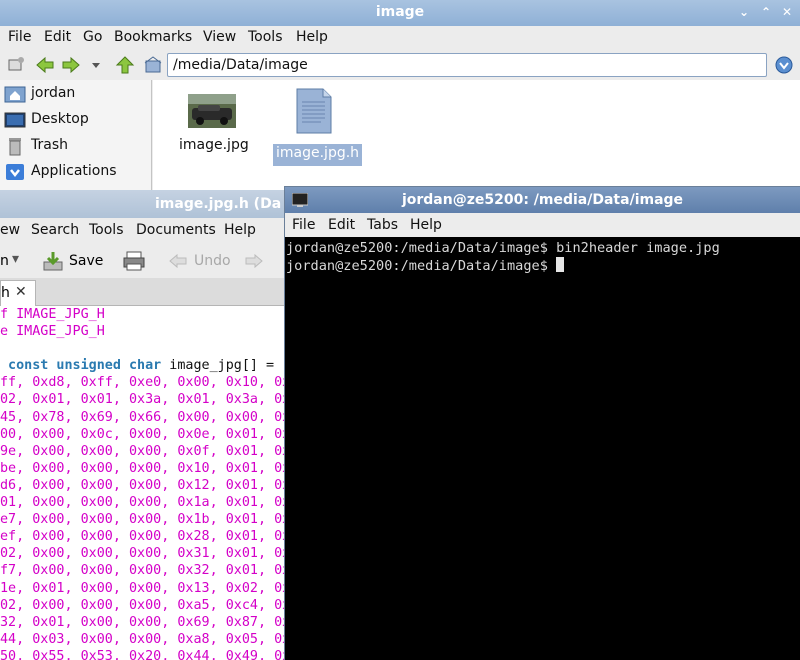 This screenshot has height=660, width=800. What do you see at coordinates (178, 261) in the screenshot?
I see `undo-icon` at bounding box center [178, 261].